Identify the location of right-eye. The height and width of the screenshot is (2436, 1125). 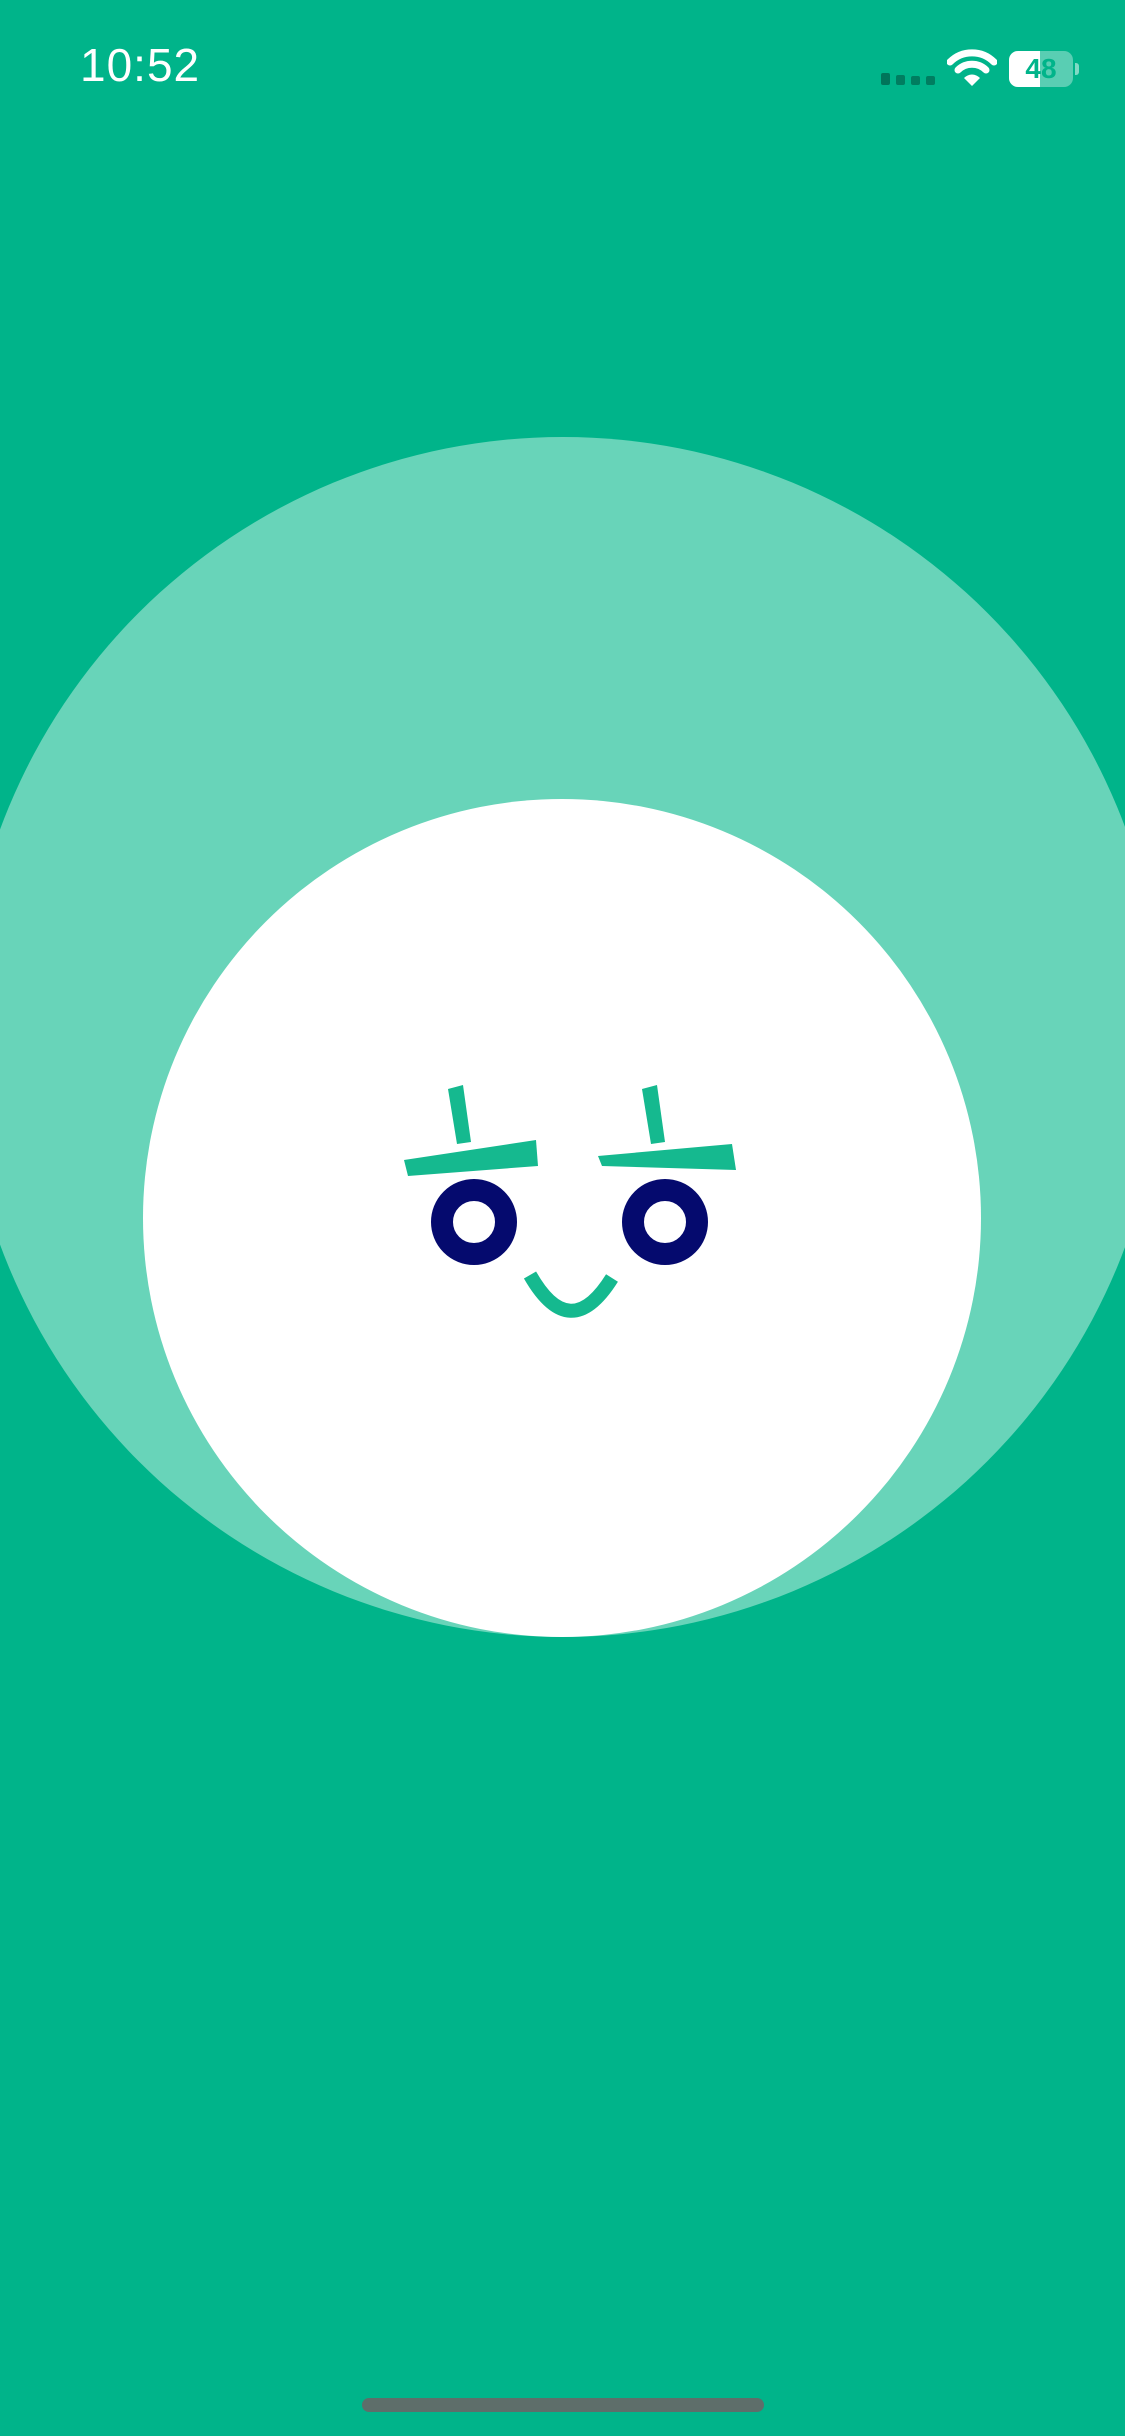
(665, 1222).